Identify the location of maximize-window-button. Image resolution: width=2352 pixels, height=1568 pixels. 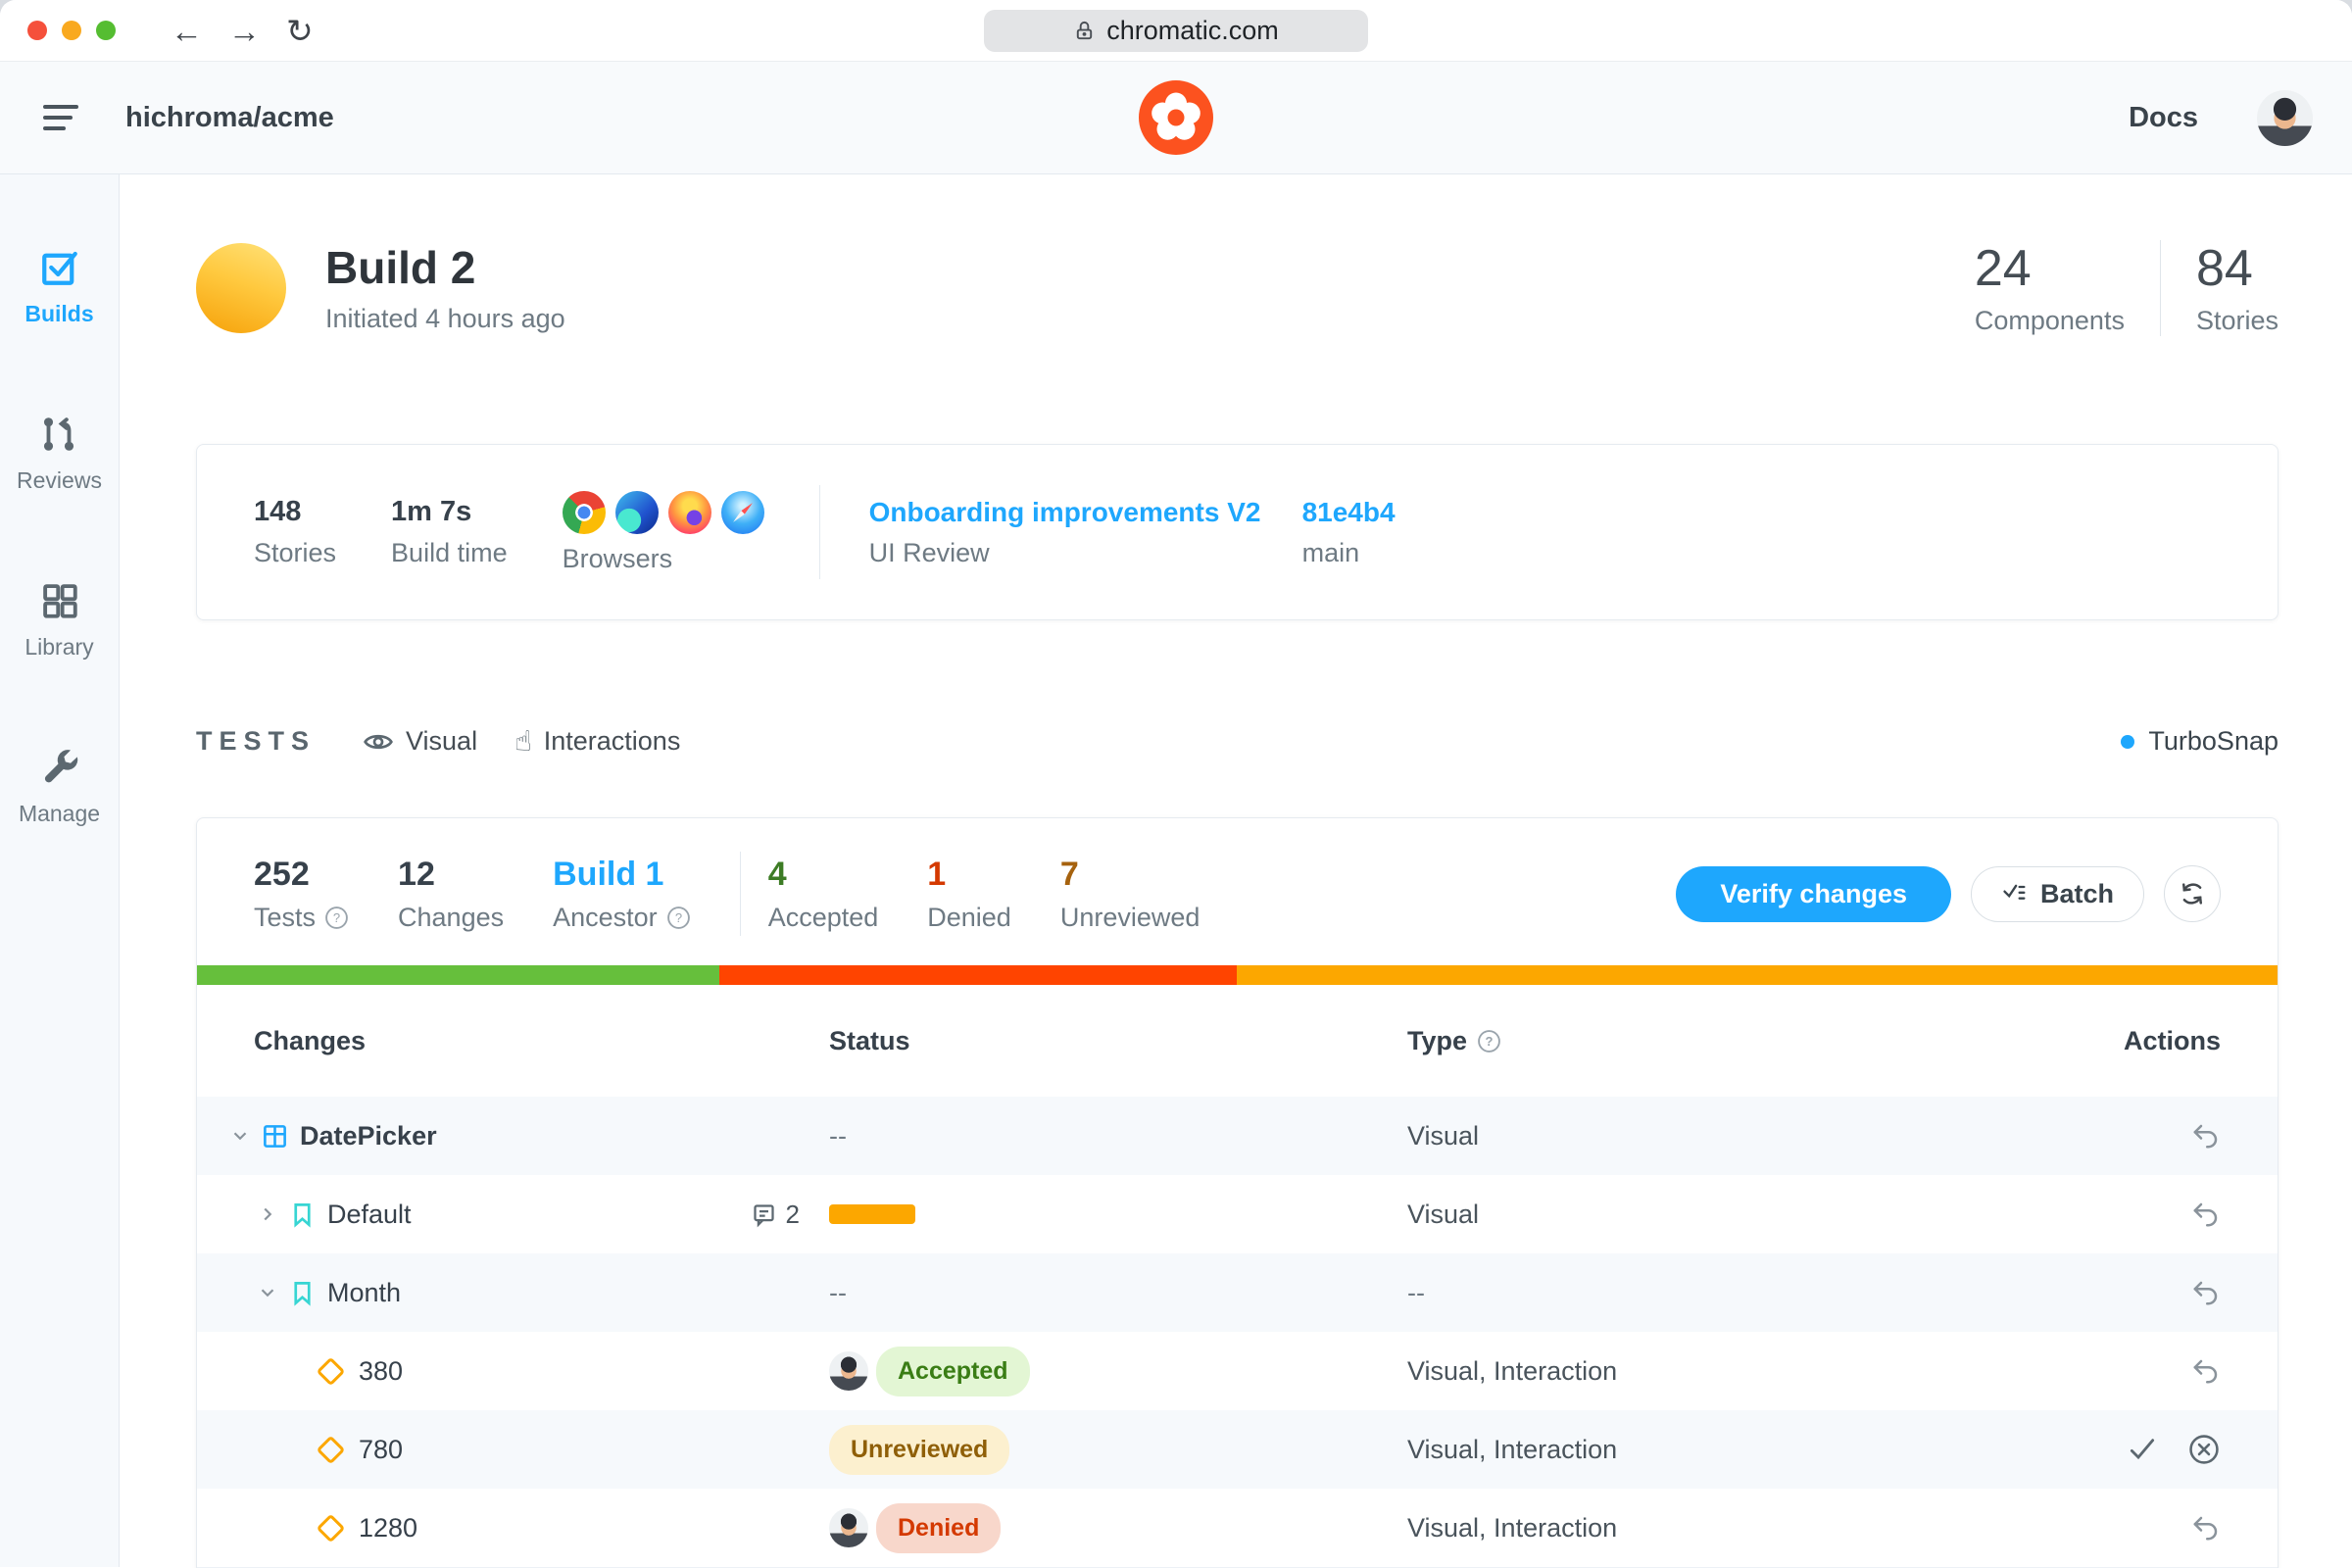
(106, 30).